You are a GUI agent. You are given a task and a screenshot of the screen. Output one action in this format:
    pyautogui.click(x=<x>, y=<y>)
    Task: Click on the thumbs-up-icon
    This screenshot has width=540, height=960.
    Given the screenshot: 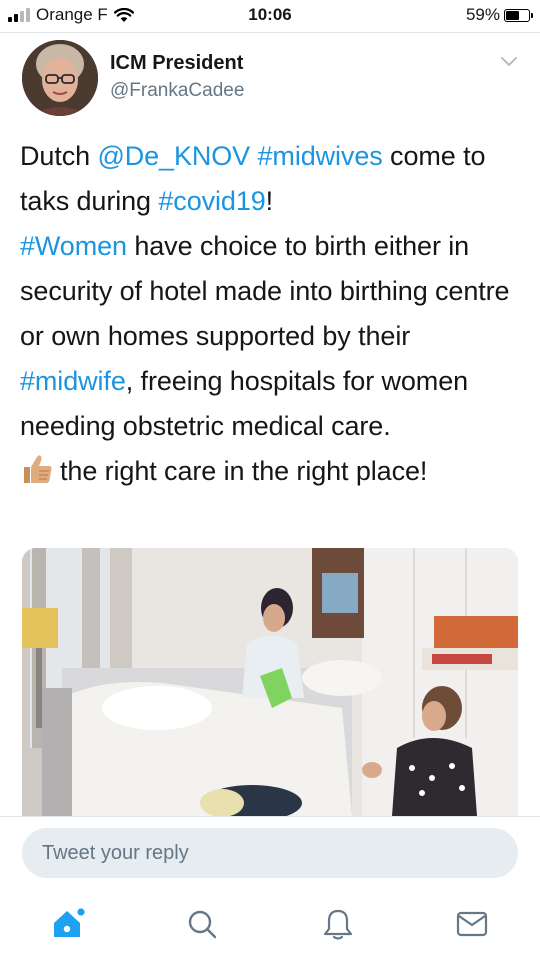 What is the action you would take?
    pyautogui.click(x=38, y=469)
    